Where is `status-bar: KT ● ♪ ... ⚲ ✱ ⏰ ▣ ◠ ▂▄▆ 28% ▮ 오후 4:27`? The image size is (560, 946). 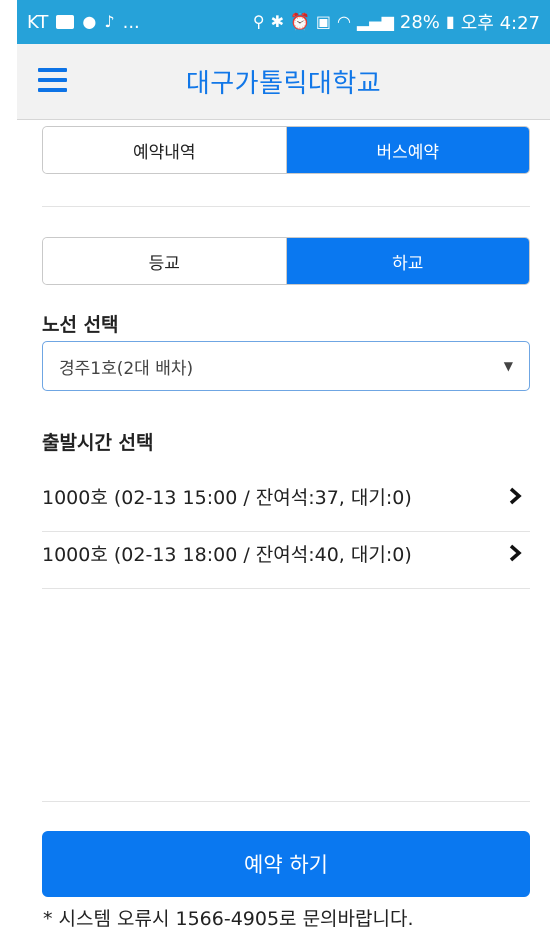 status-bar: KT ● ♪ ... ⚲ ✱ ⏰ ▣ ◠ ▂▄▆ 28% ▮ 오후 4:27 is located at coordinates (283, 22).